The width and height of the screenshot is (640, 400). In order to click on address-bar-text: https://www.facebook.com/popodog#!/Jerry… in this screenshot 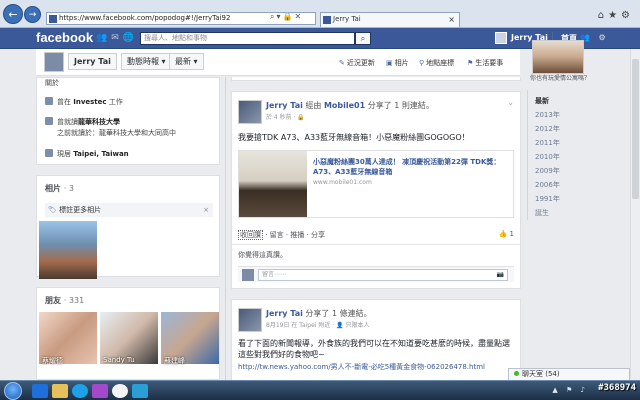, I will do `click(145, 18)`.